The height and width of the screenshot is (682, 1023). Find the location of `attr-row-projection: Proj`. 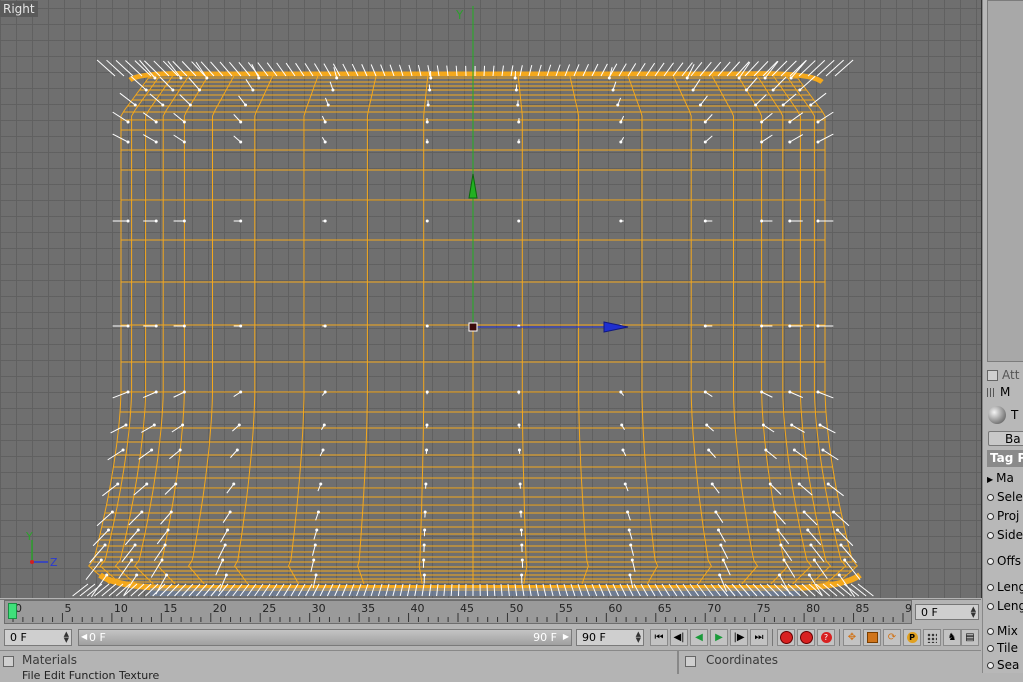

attr-row-projection: Proj is located at coordinates (1003, 516).